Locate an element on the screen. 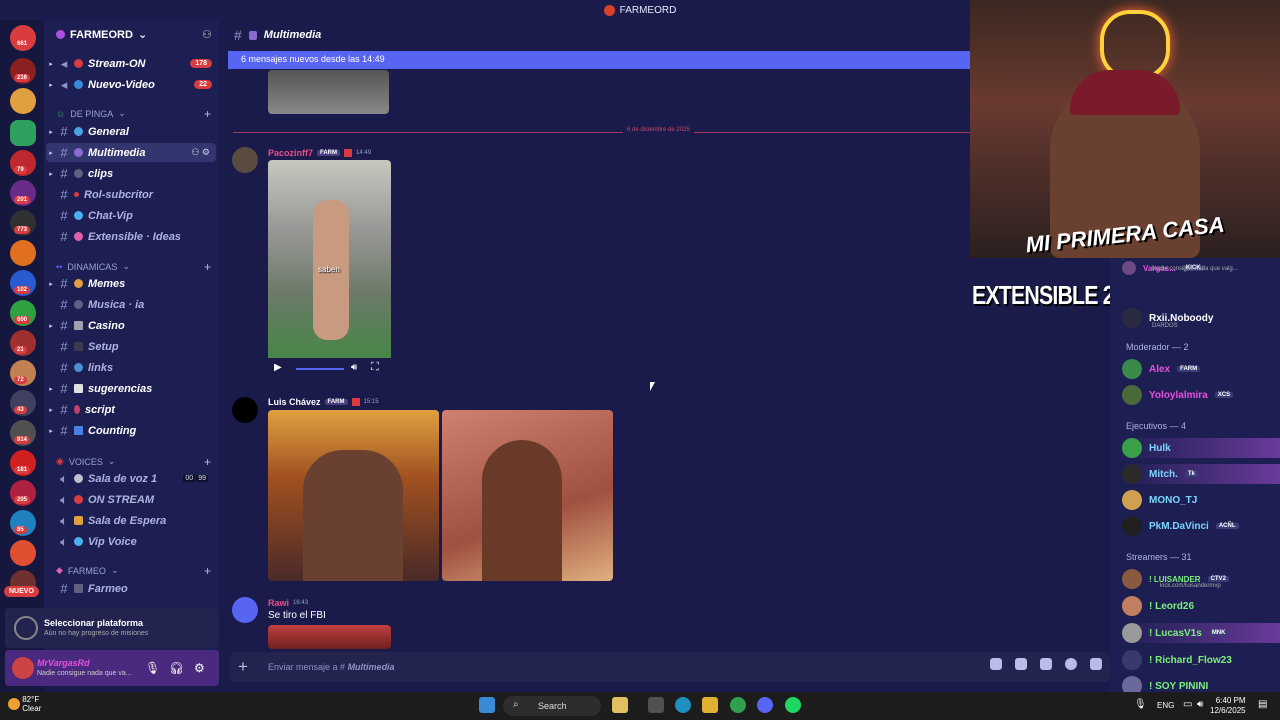 Image resolution: width=1280 pixels, height=720 pixels. channel-memes: ▸ # Memes is located at coordinates (131, 283).